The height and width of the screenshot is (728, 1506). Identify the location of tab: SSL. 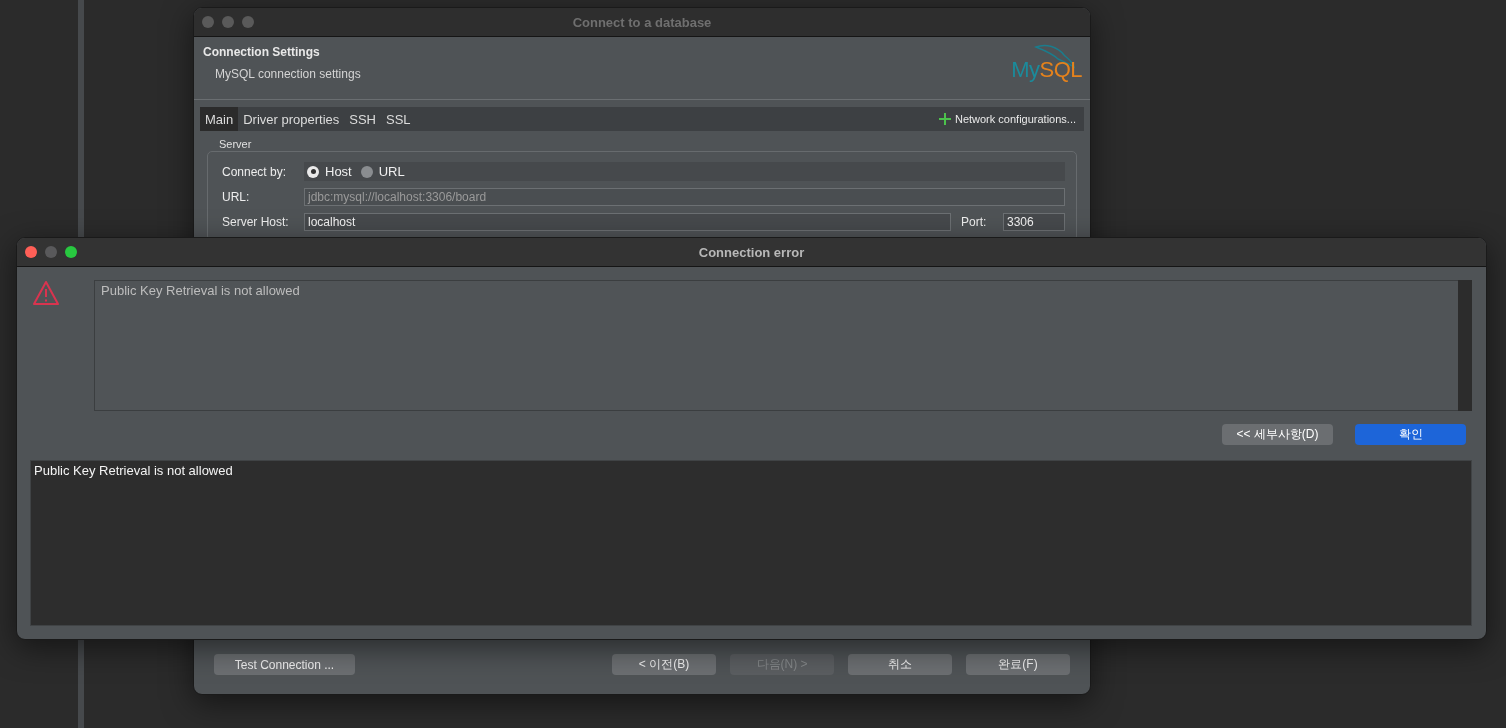
(398, 119).